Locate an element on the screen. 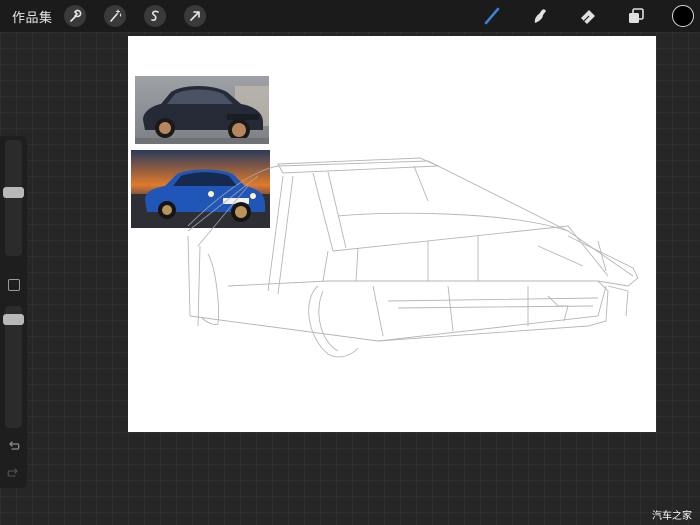  brush-icon is located at coordinates (492, 16).